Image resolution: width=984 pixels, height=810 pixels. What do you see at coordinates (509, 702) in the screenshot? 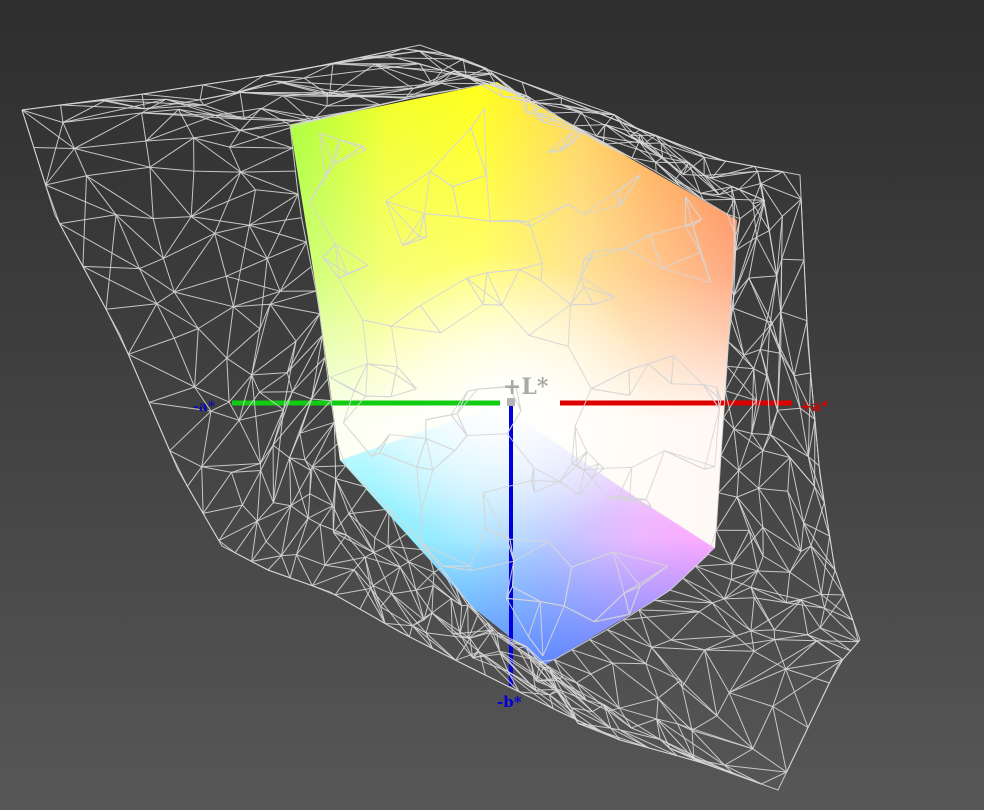
I see `b-minus-axis-label: -b*` at bounding box center [509, 702].